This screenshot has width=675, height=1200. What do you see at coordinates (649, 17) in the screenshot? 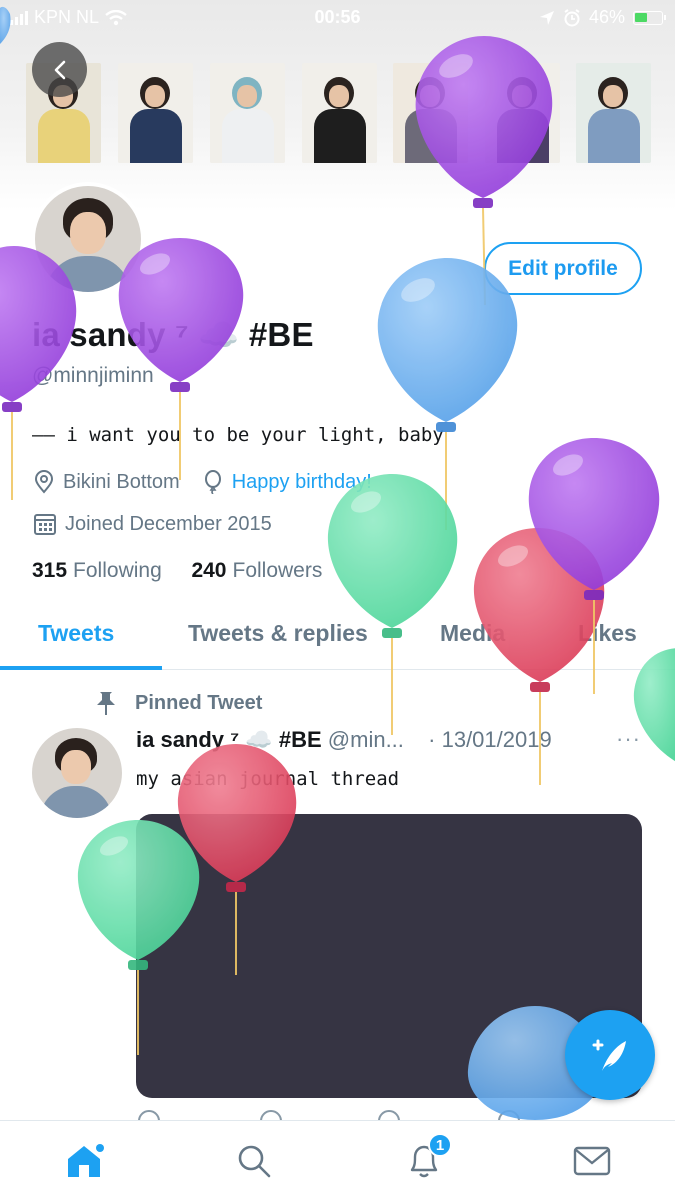
I see `battery-icon` at bounding box center [649, 17].